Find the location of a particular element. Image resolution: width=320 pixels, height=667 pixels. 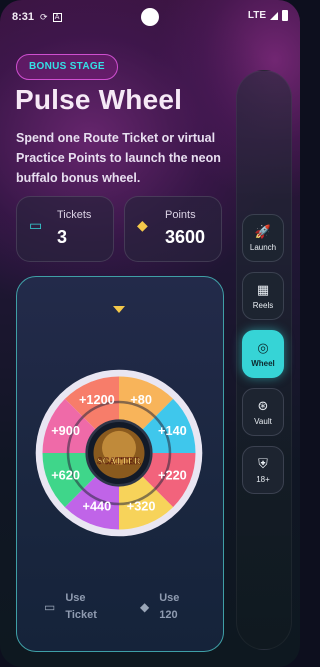

notification-icon: A is located at coordinates (57, 17).